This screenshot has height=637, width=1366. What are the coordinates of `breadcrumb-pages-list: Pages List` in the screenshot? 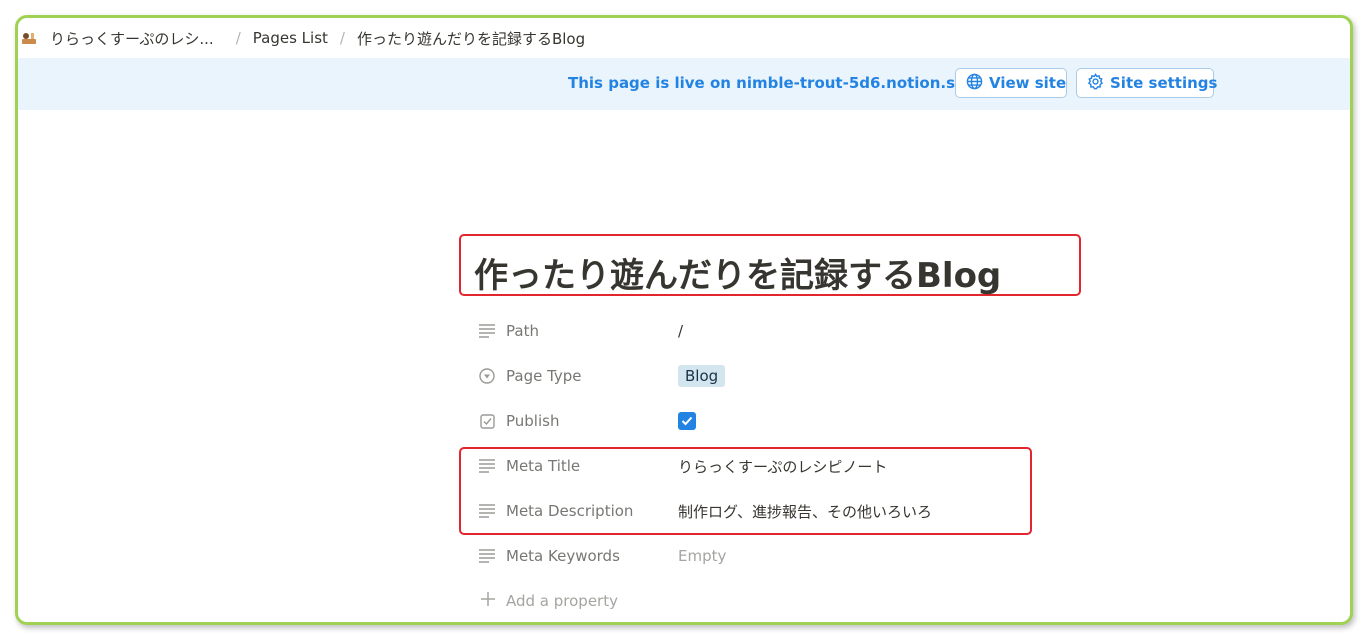 It's located at (290, 38).